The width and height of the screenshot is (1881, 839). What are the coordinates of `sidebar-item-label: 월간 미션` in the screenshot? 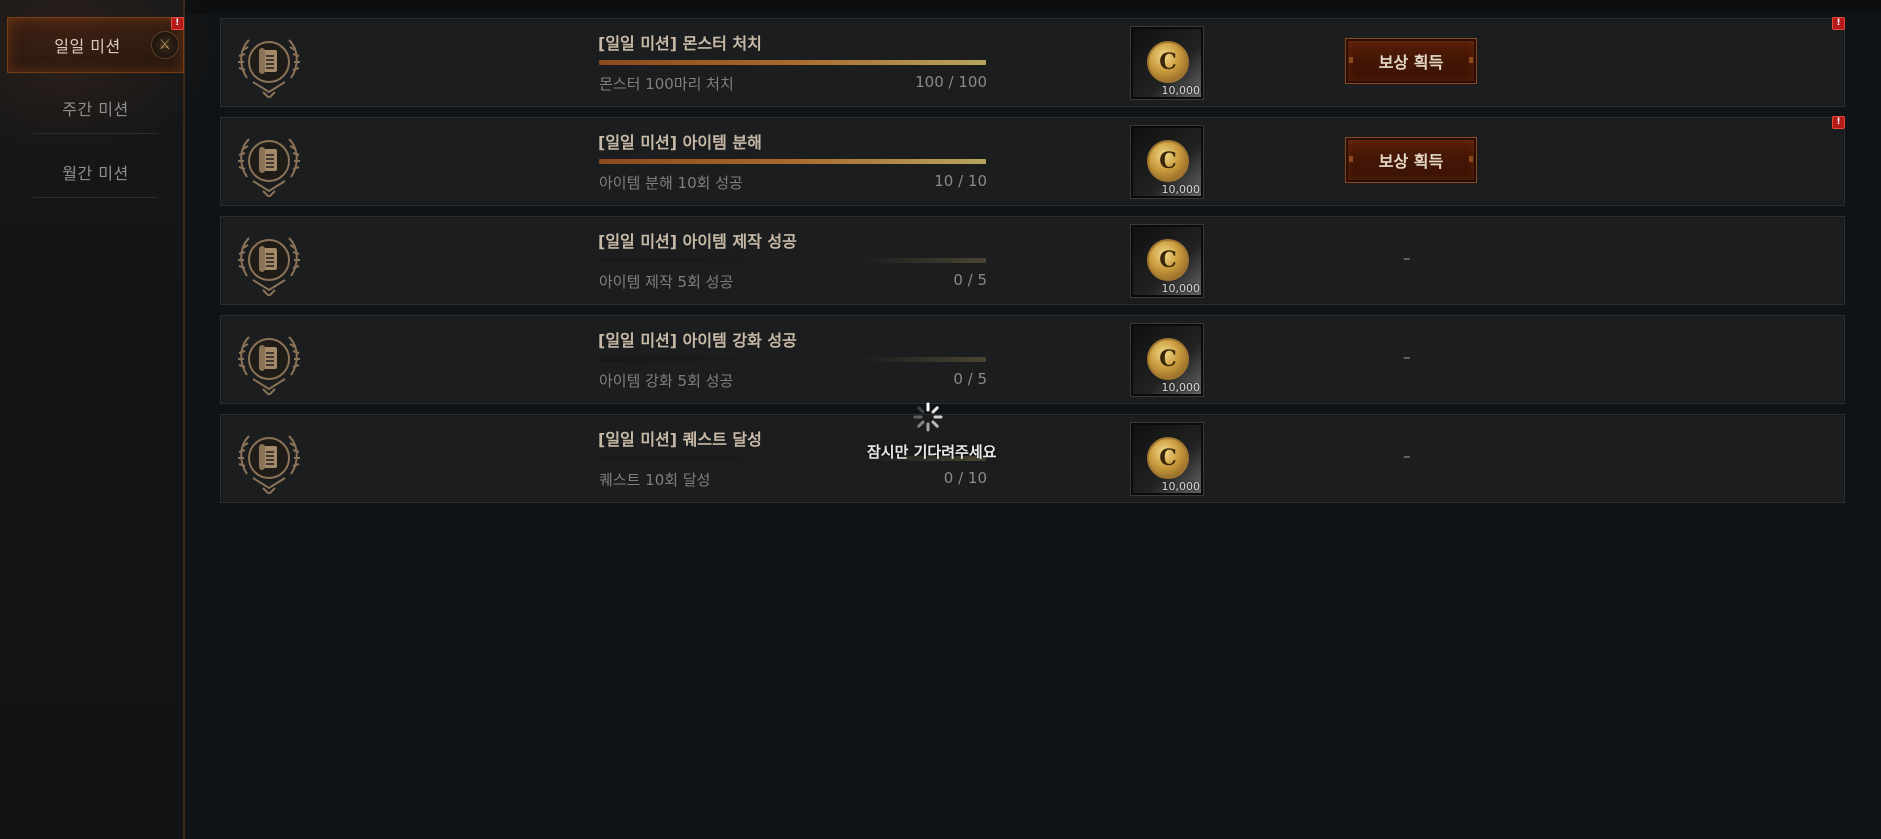 It's located at (95, 173).